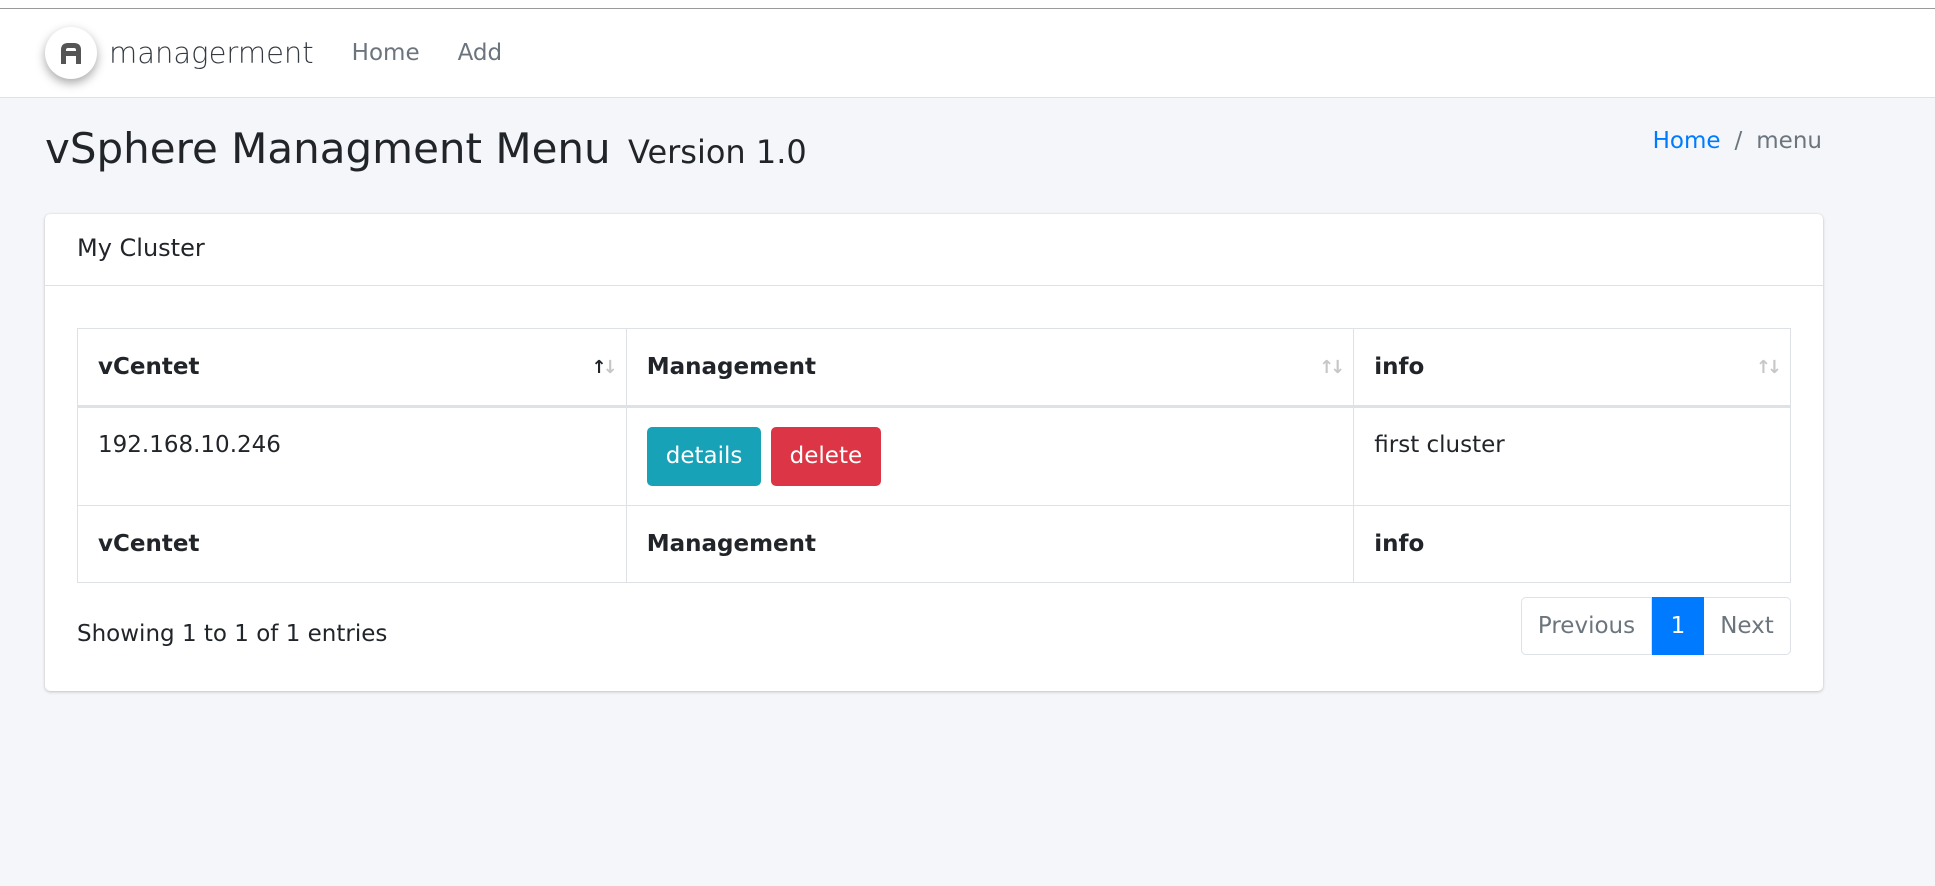 This screenshot has height=886, width=1935. Describe the element at coordinates (71, 53) in the screenshot. I see `brand-logo-icon` at that location.